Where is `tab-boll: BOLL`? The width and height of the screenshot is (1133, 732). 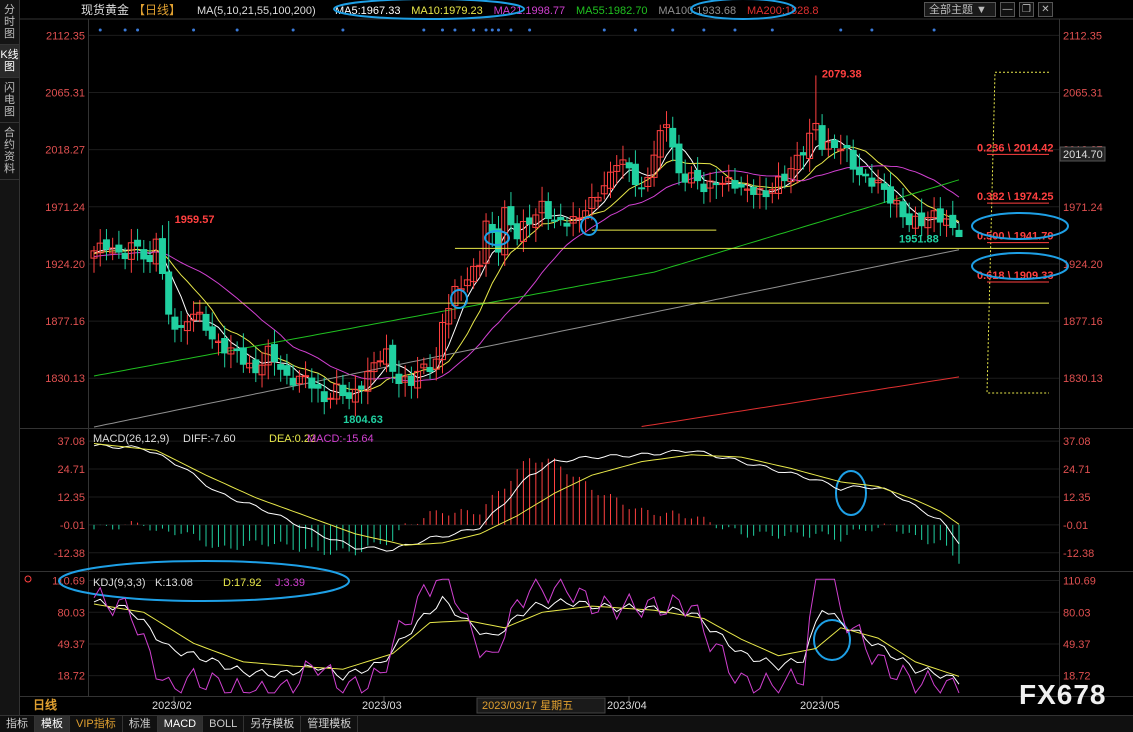
tab-boll: BOLL is located at coordinates (224, 724).